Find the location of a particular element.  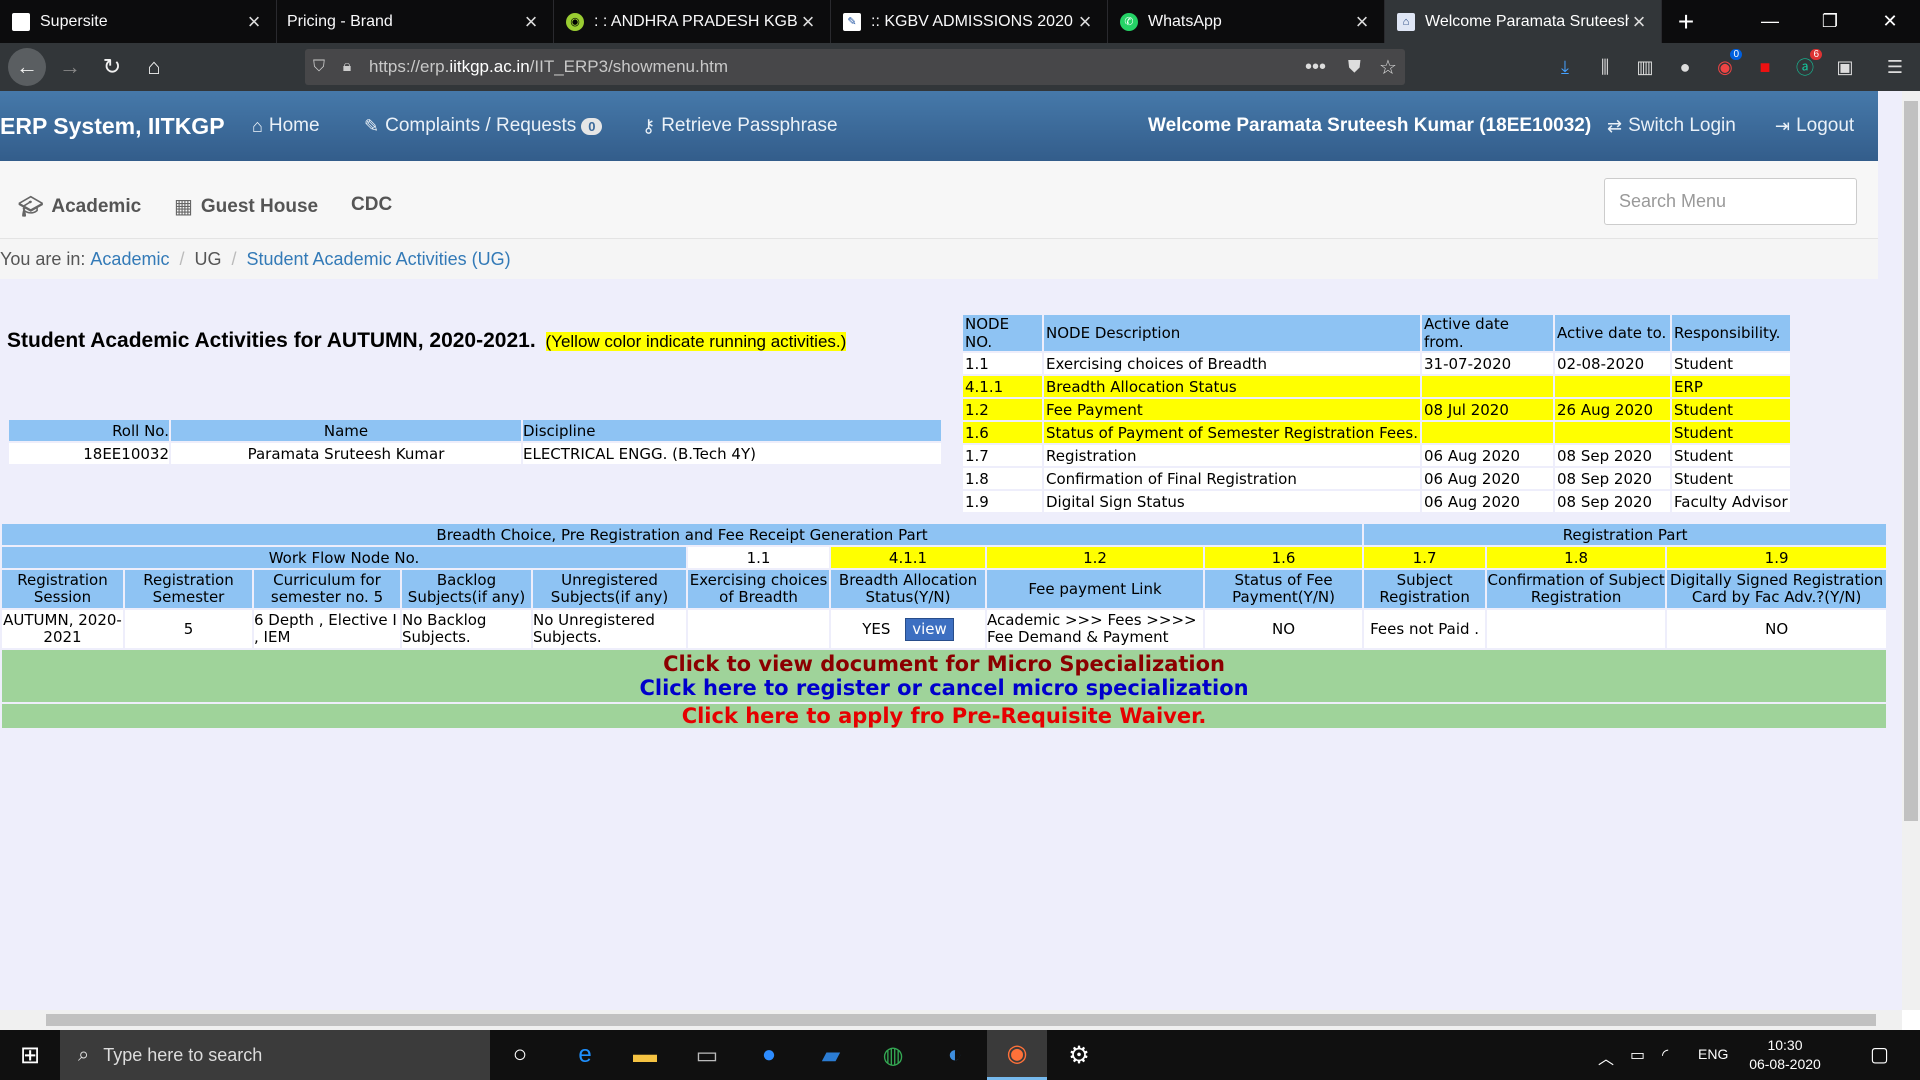

adobe-icon: ■ is located at coordinates (1765, 67).